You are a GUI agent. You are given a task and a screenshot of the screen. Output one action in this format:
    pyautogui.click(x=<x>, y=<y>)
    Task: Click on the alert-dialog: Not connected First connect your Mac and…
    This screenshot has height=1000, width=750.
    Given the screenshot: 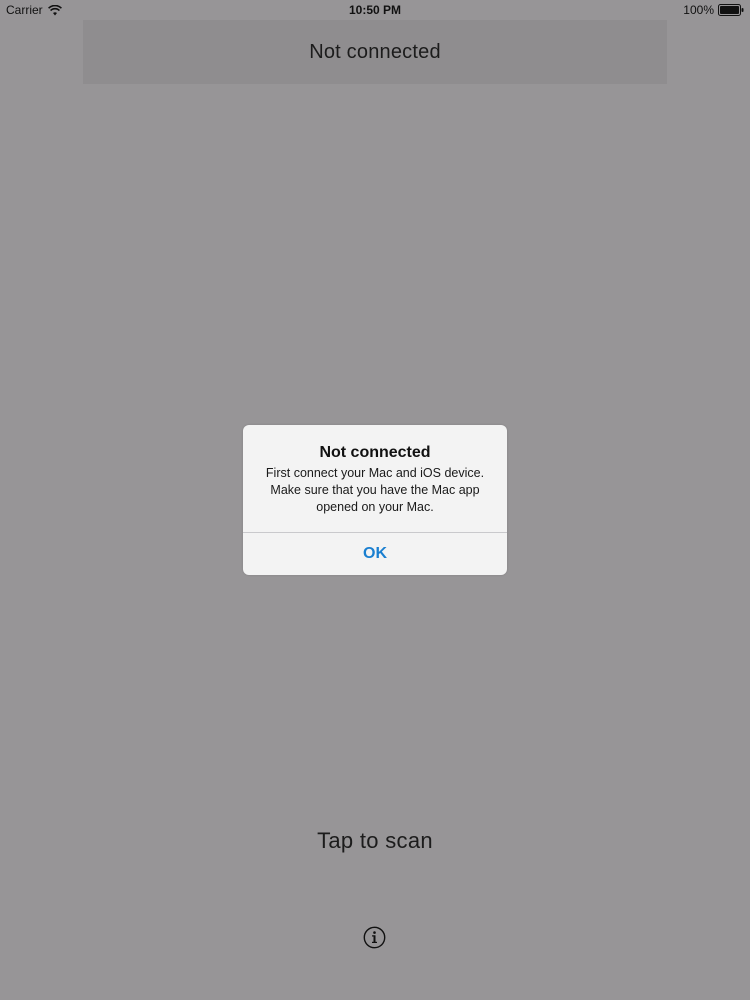 What is the action you would take?
    pyautogui.click(x=375, y=500)
    